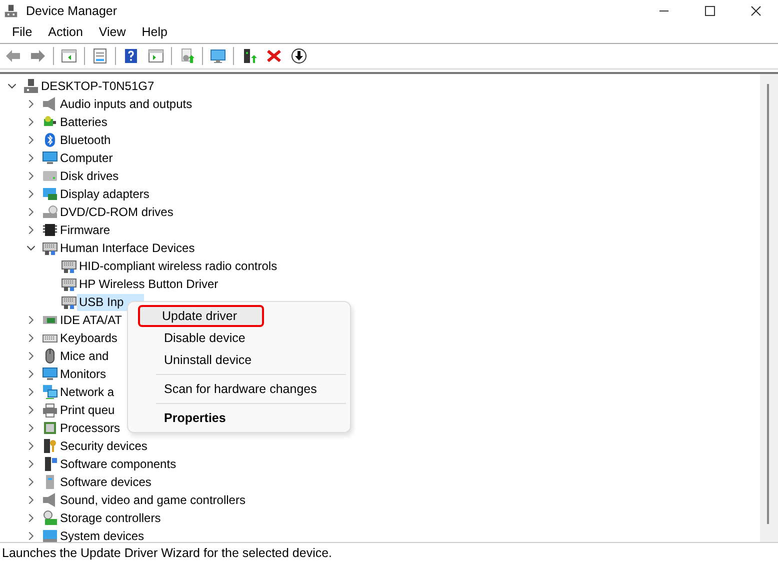  Describe the element at coordinates (65, 32) in the screenshot. I see `menu-item: Action` at that location.